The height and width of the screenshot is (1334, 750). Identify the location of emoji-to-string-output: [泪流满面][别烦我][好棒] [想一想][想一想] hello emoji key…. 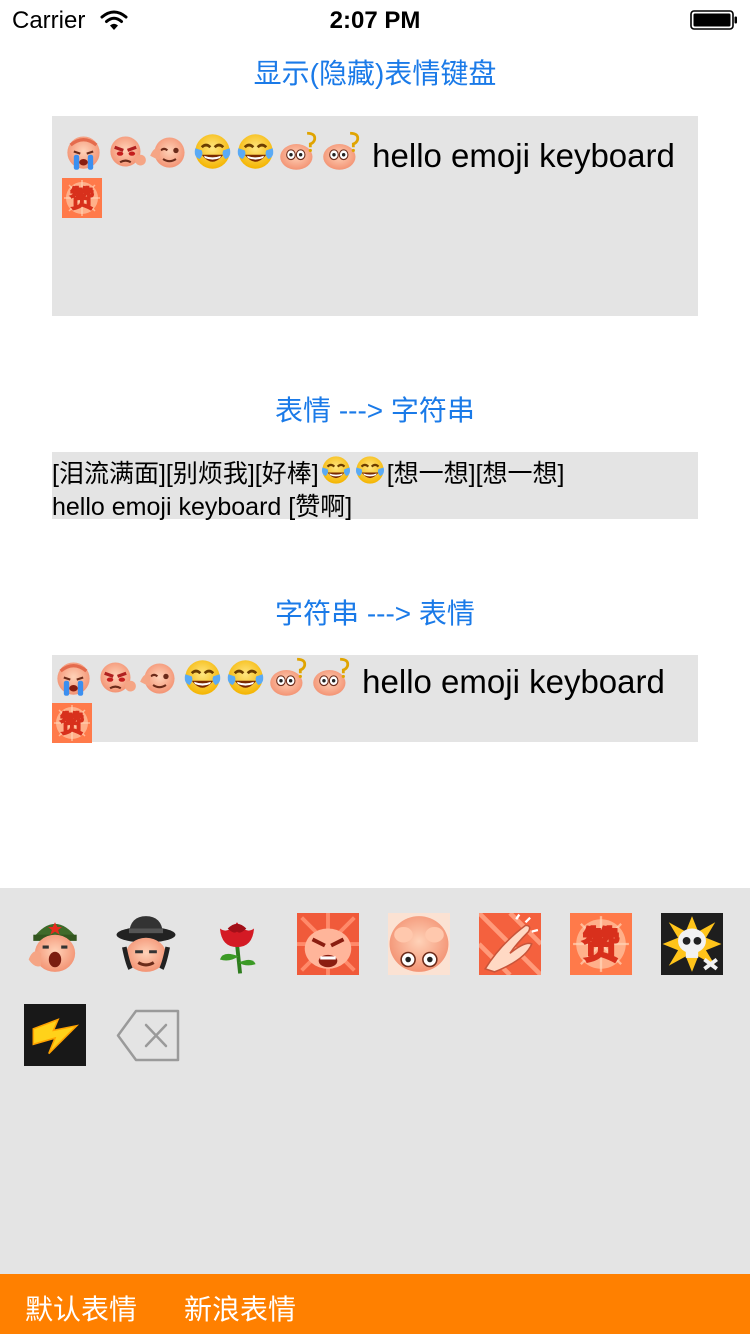
(375, 486).